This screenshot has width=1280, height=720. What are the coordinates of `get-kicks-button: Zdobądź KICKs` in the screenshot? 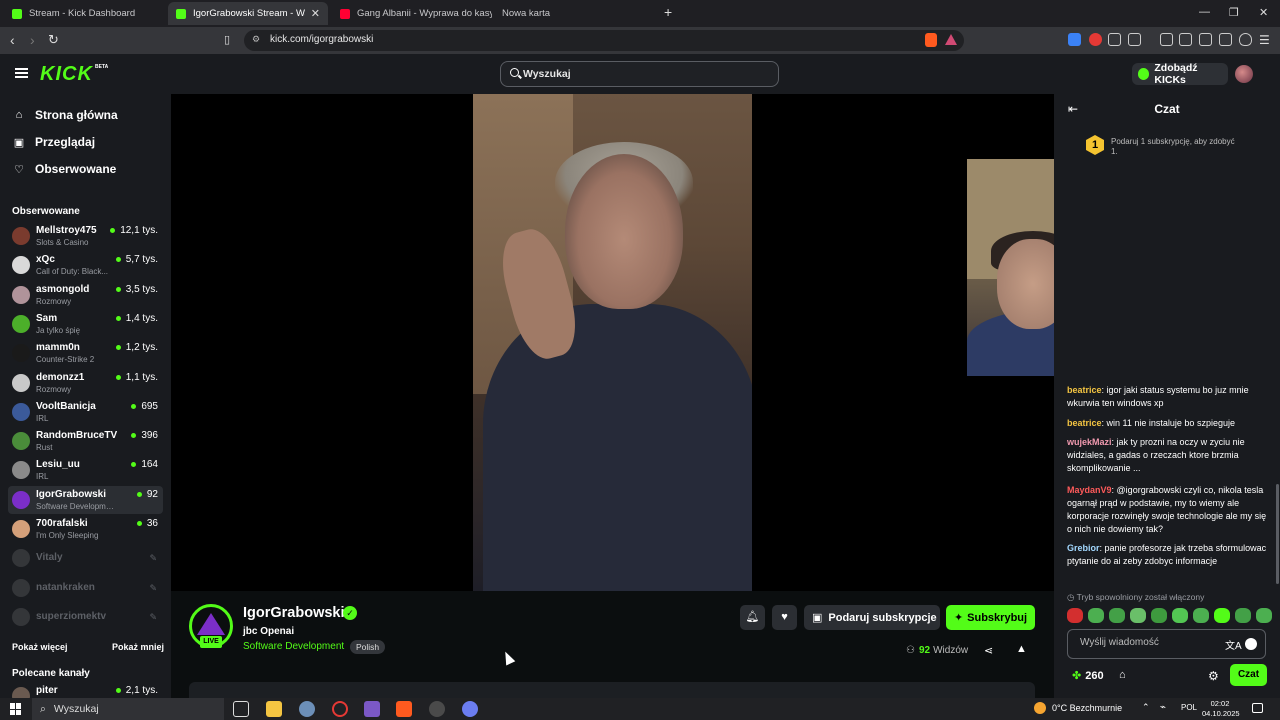 It's located at (1180, 74).